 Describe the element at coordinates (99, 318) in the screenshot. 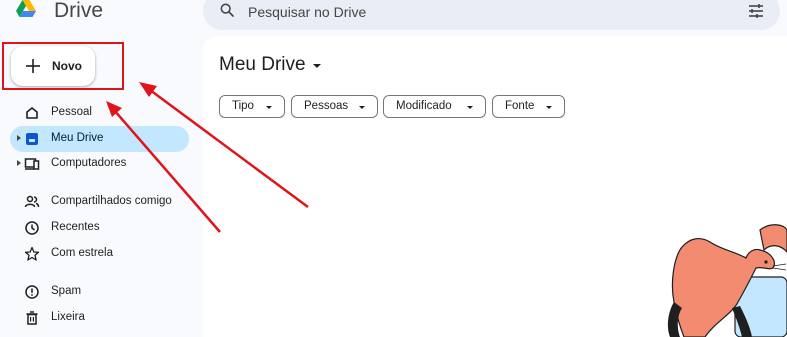

I see `sidebar-item-lixeira: Lixeira` at that location.